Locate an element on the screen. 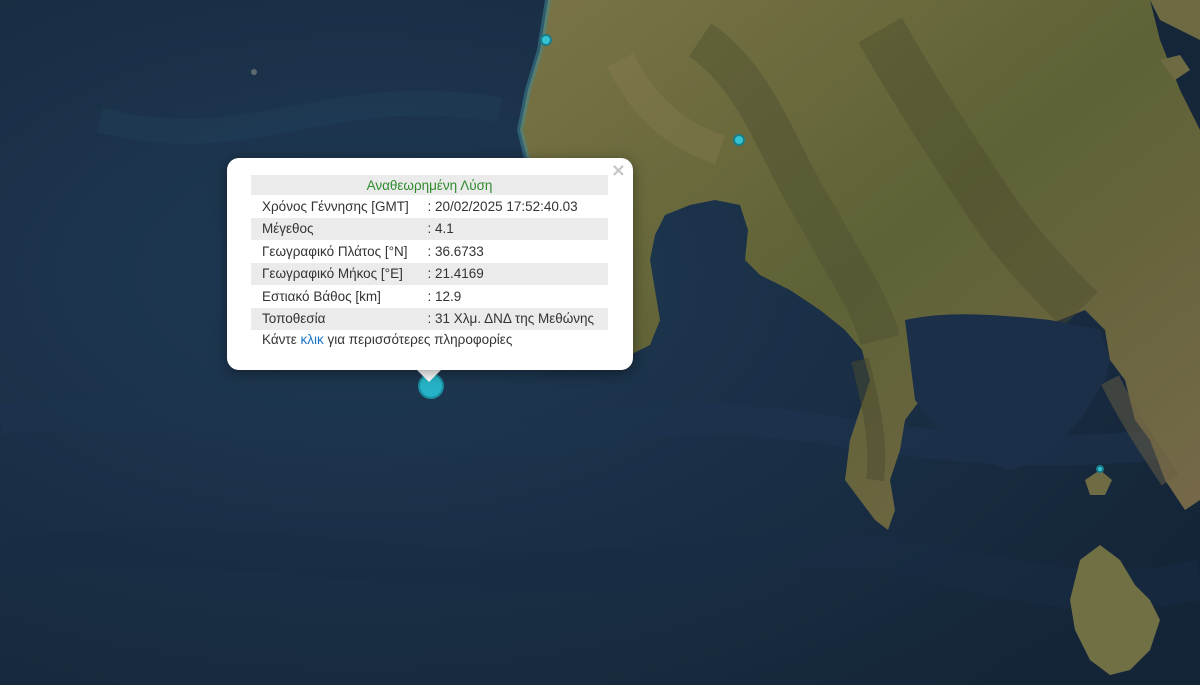  info-value: : 4.1 is located at coordinates (514, 228).